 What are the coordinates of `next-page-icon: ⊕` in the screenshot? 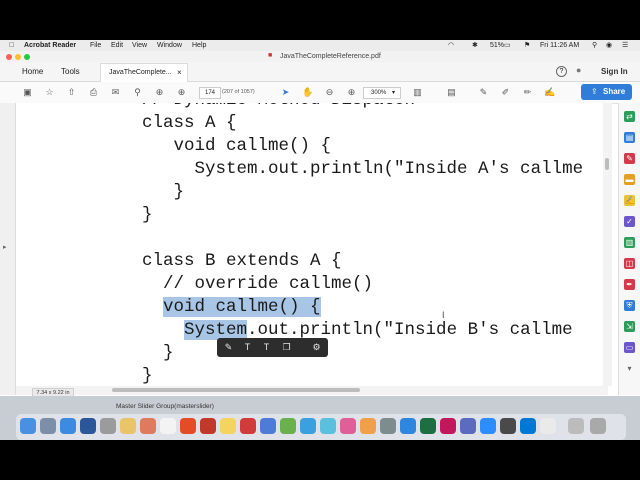 It's located at (181, 92).